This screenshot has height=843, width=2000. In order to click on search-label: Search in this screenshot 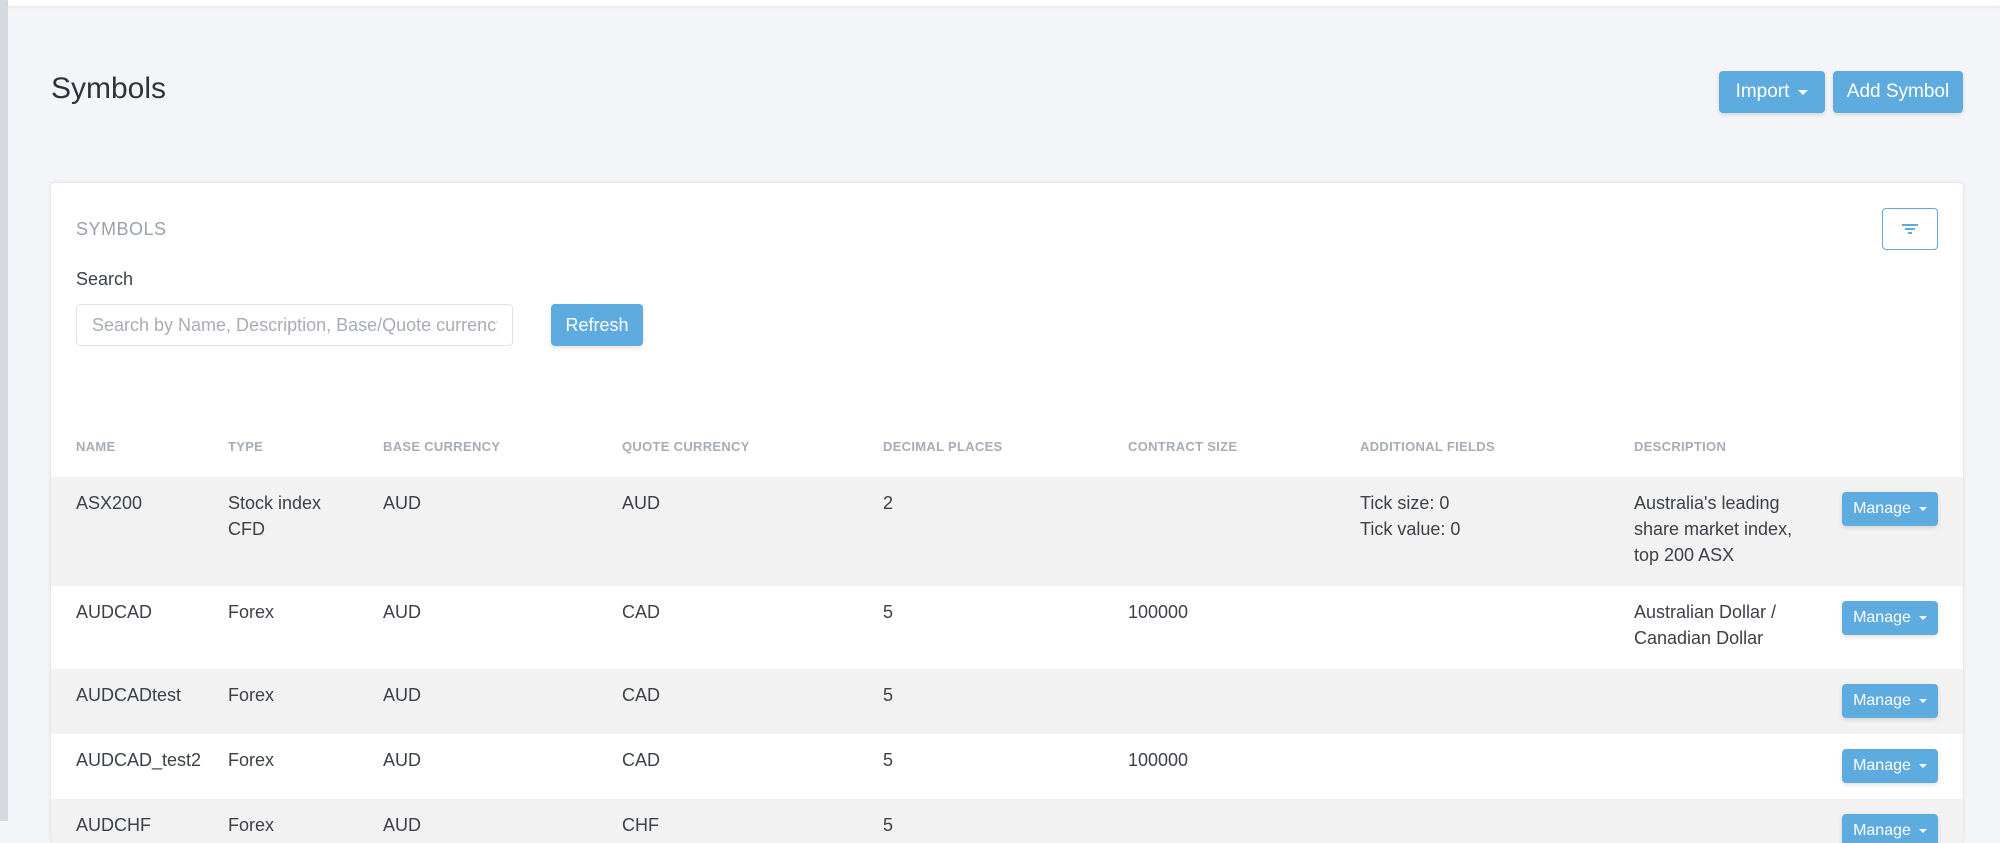, I will do `click(105, 279)`.